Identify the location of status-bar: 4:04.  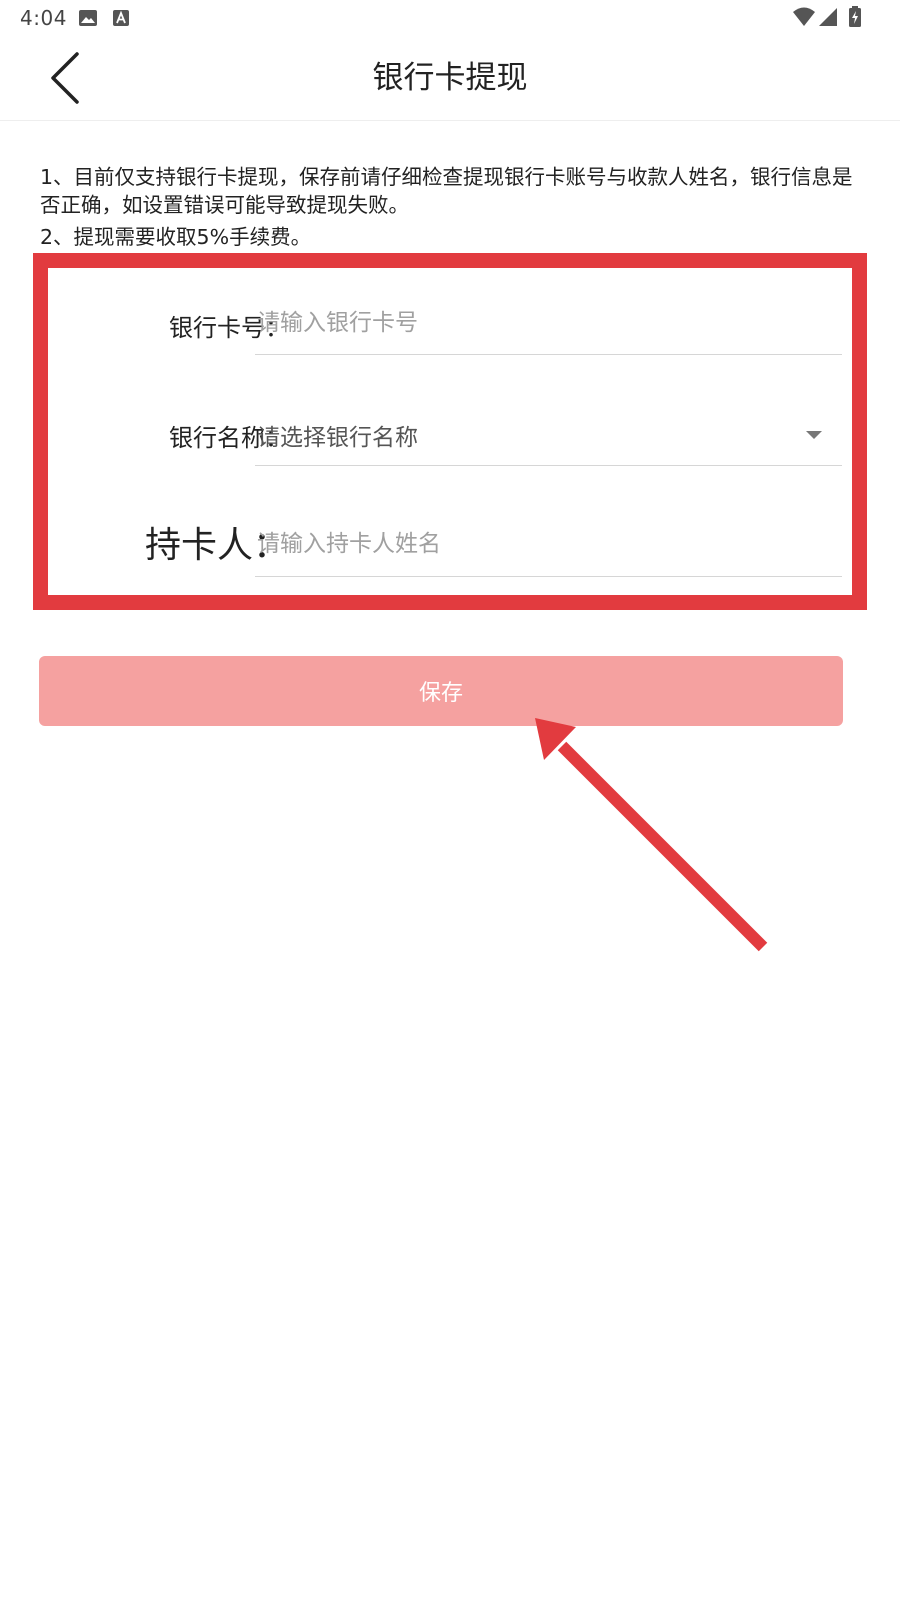
(450, 18).